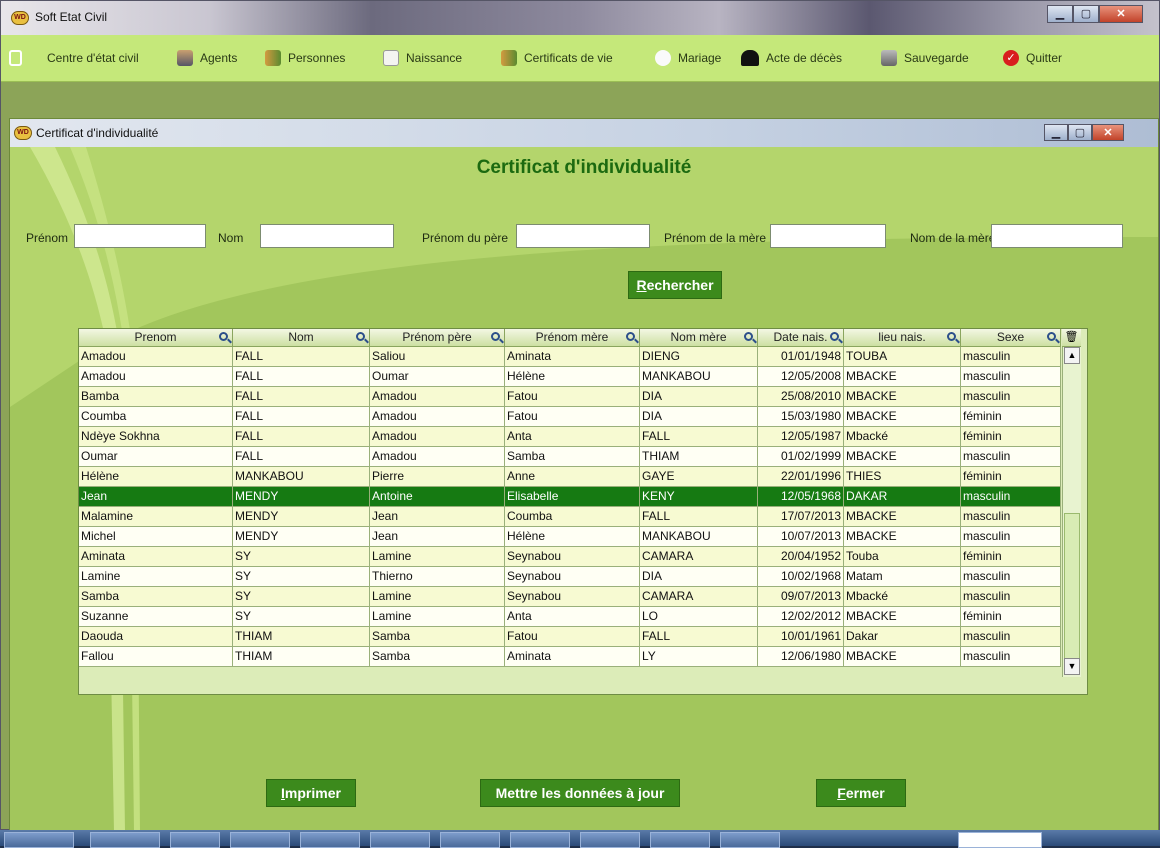 The image size is (1160, 848). What do you see at coordinates (902, 338) in the screenshot?
I see `column-header: lieu nais.` at bounding box center [902, 338].